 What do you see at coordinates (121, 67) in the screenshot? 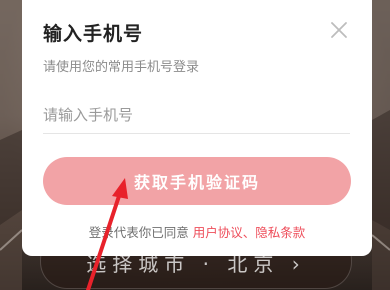
I see `dialog-subtitle: 请使用您的常用手机号登录` at bounding box center [121, 67].